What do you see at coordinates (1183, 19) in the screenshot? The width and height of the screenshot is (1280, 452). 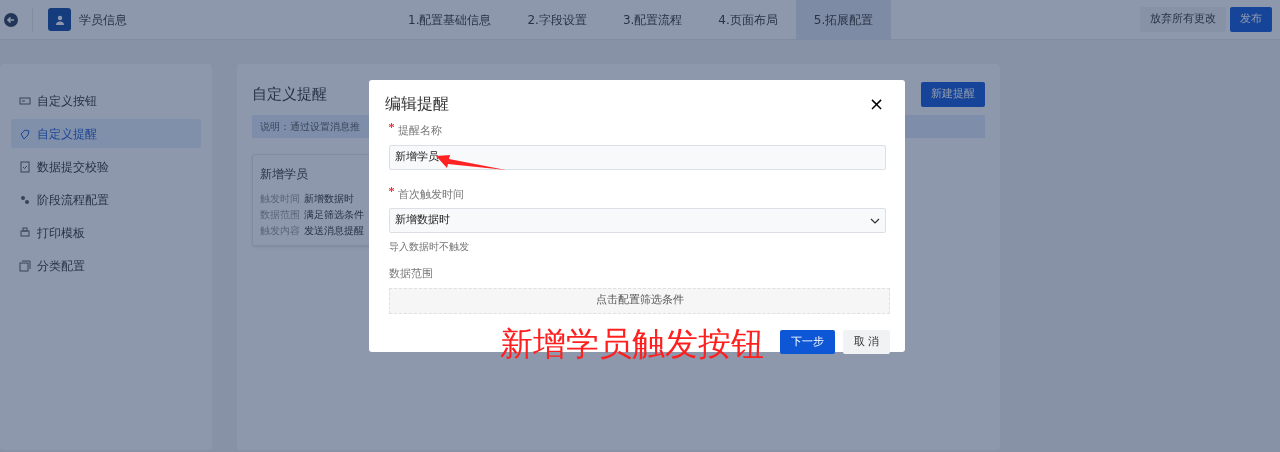 I see `discard-button: 放弃所有更改` at bounding box center [1183, 19].